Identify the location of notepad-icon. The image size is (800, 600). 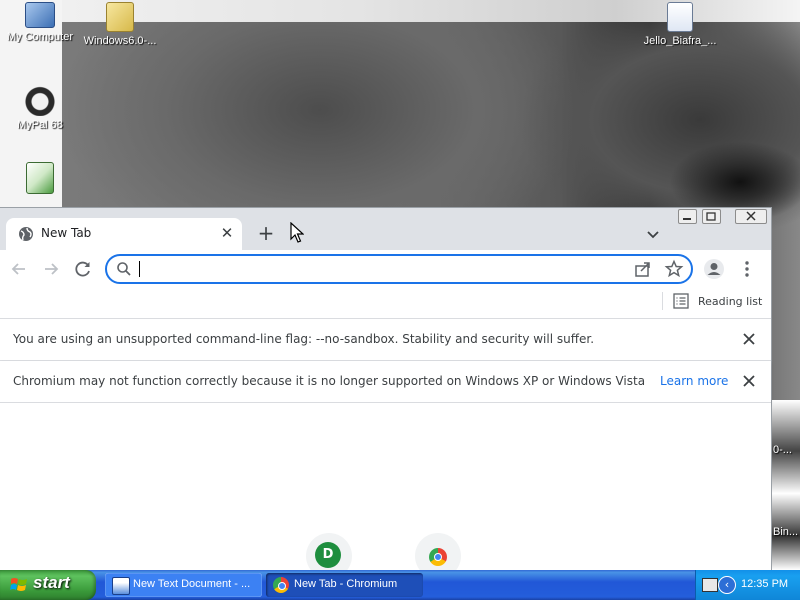
(121, 586).